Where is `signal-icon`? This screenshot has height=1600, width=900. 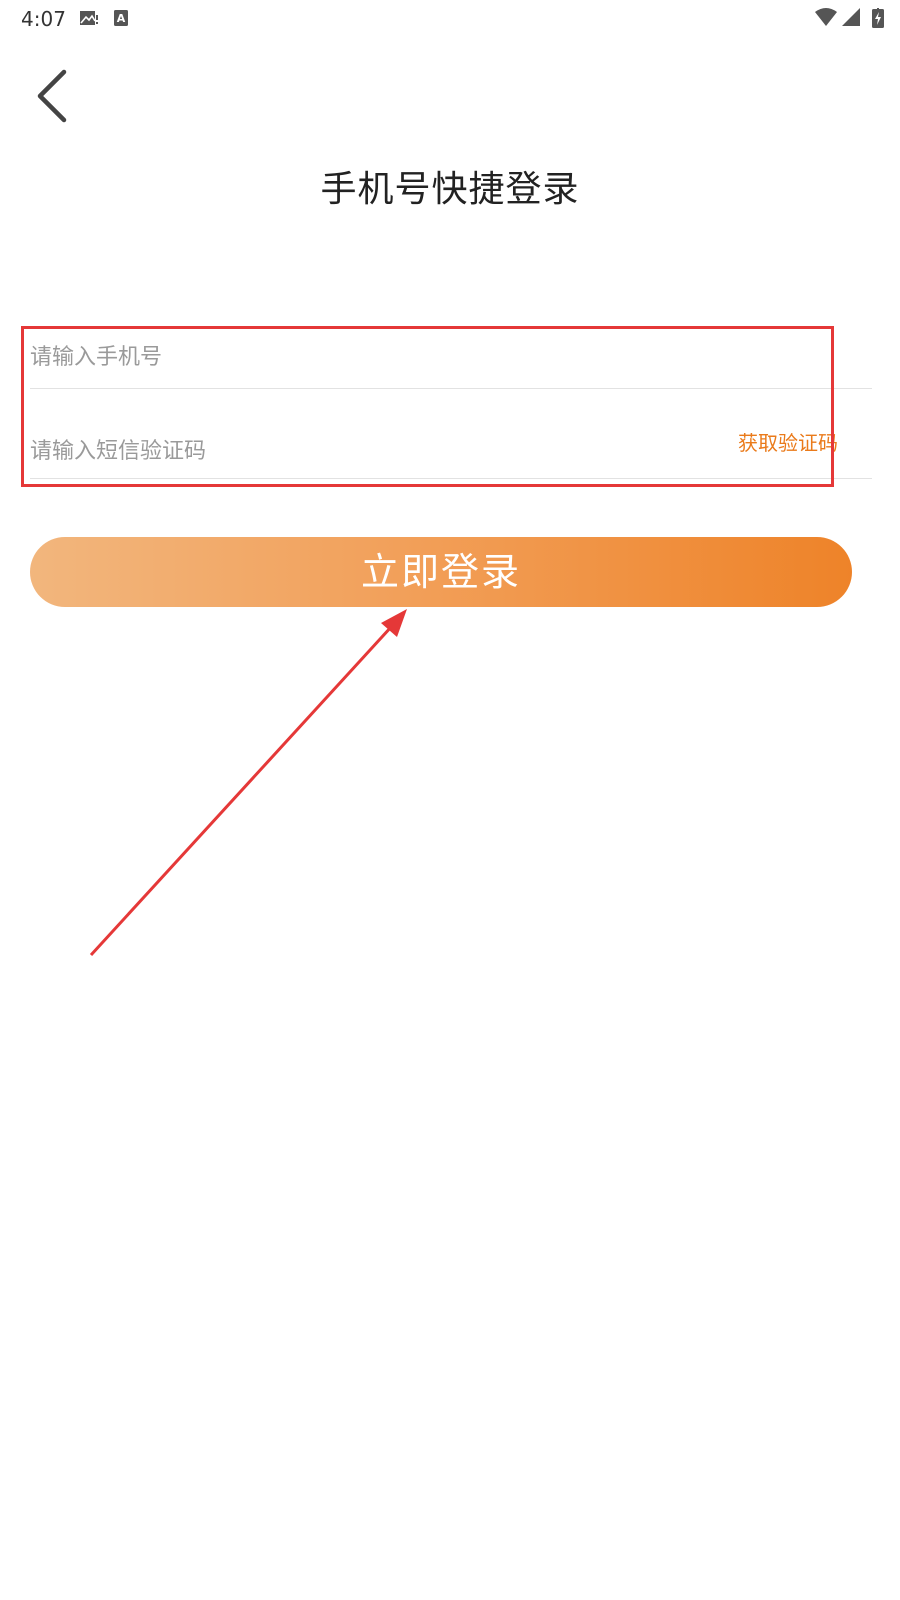
signal-icon is located at coordinates (851, 17).